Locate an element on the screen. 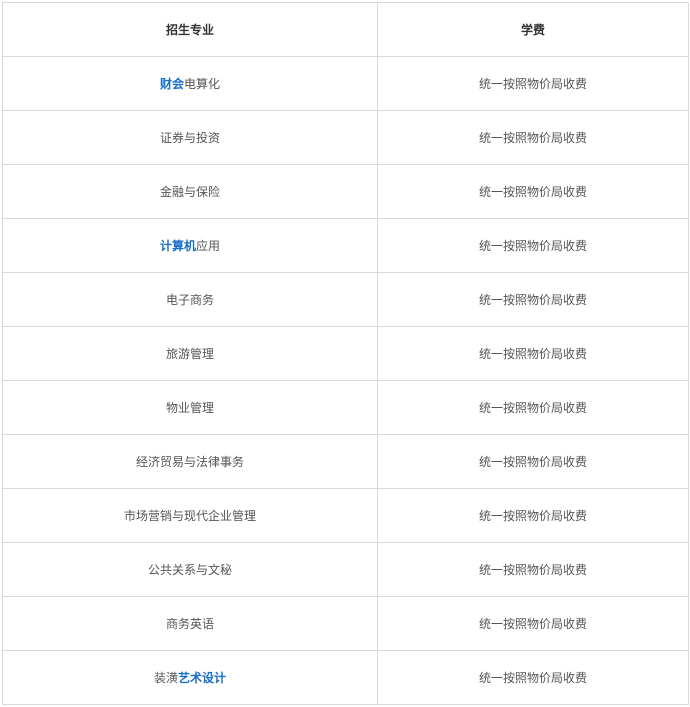  major-text: 电子商务 is located at coordinates (189, 300).